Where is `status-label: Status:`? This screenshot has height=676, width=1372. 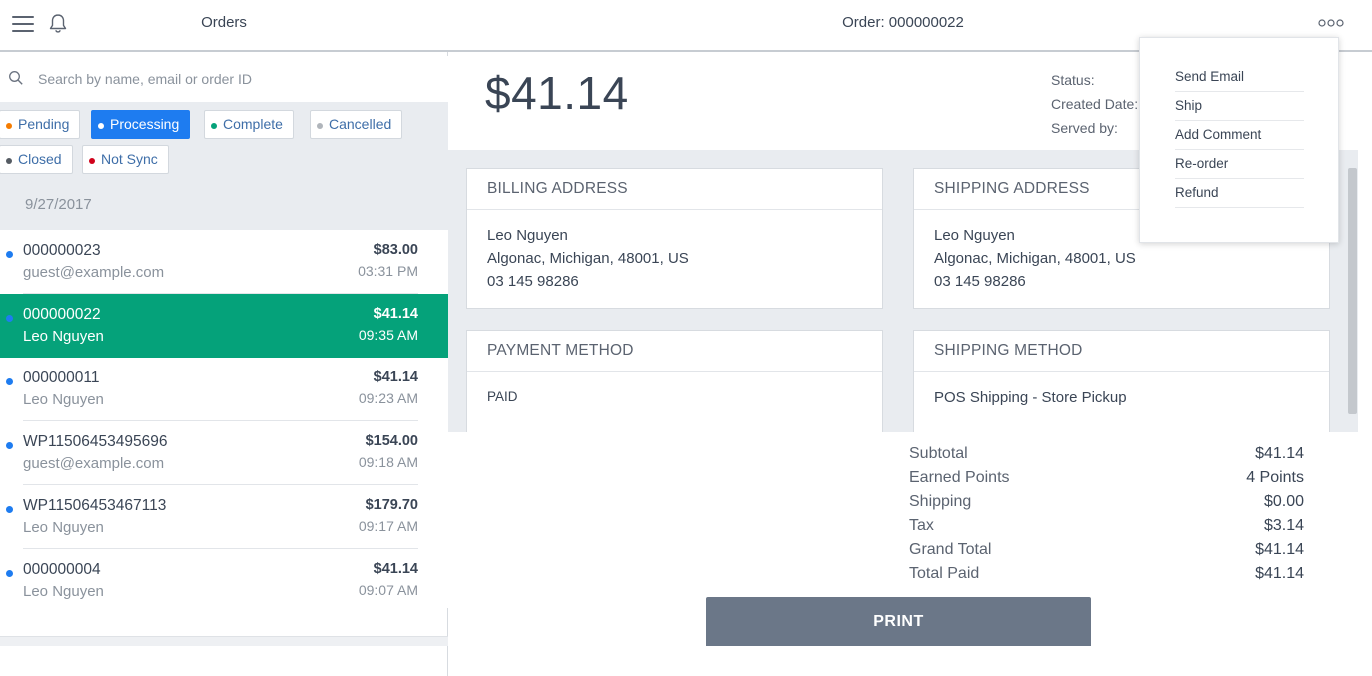
status-label: Status: is located at coordinates (1073, 80).